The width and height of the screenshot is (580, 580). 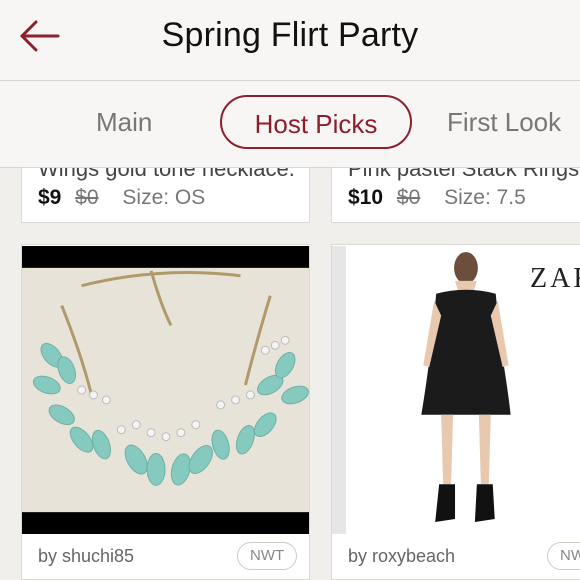 I want to click on brand-logo-text: ZARA, so click(x=555, y=278).